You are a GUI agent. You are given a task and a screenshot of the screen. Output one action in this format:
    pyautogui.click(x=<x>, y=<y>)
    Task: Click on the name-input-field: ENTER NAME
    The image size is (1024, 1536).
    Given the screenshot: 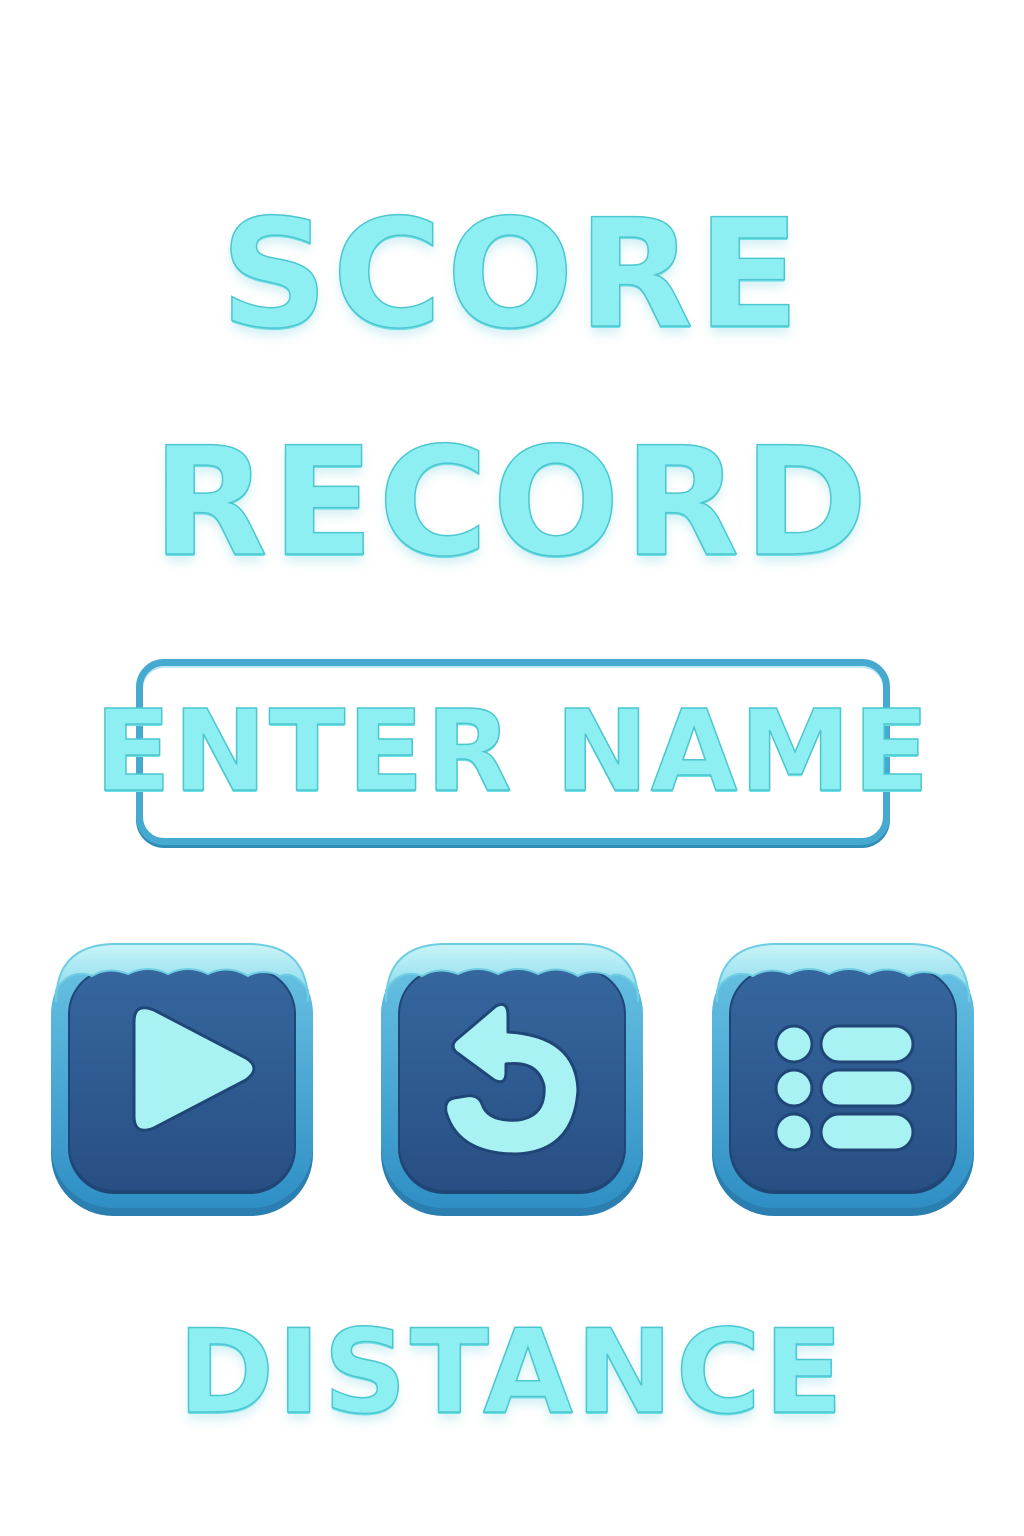 What is the action you would take?
    pyautogui.click(x=512, y=752)
    